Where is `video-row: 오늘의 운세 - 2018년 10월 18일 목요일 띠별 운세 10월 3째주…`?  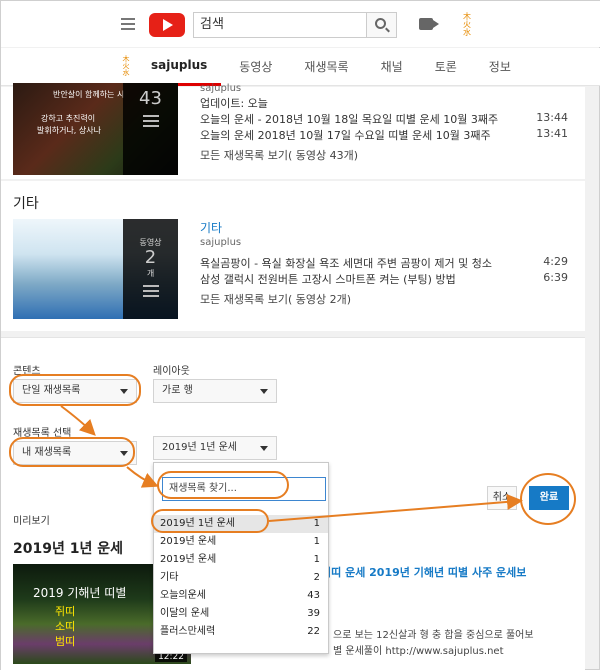 video-row: 오늘의 운세 - 2018년 10월 18일 목요일 띠별 운세 10월 3째주… is located at coordinates (384, 119).